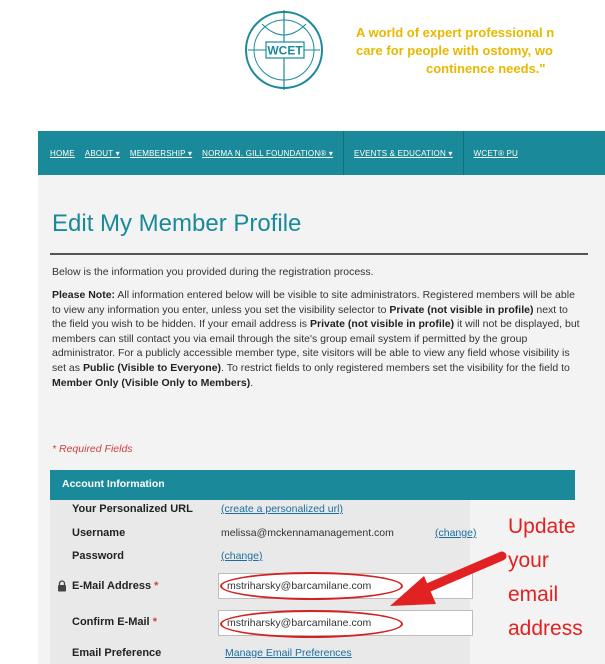  I want to click on create-personalized-url-link: (create a personalized url), so click(282, 509).